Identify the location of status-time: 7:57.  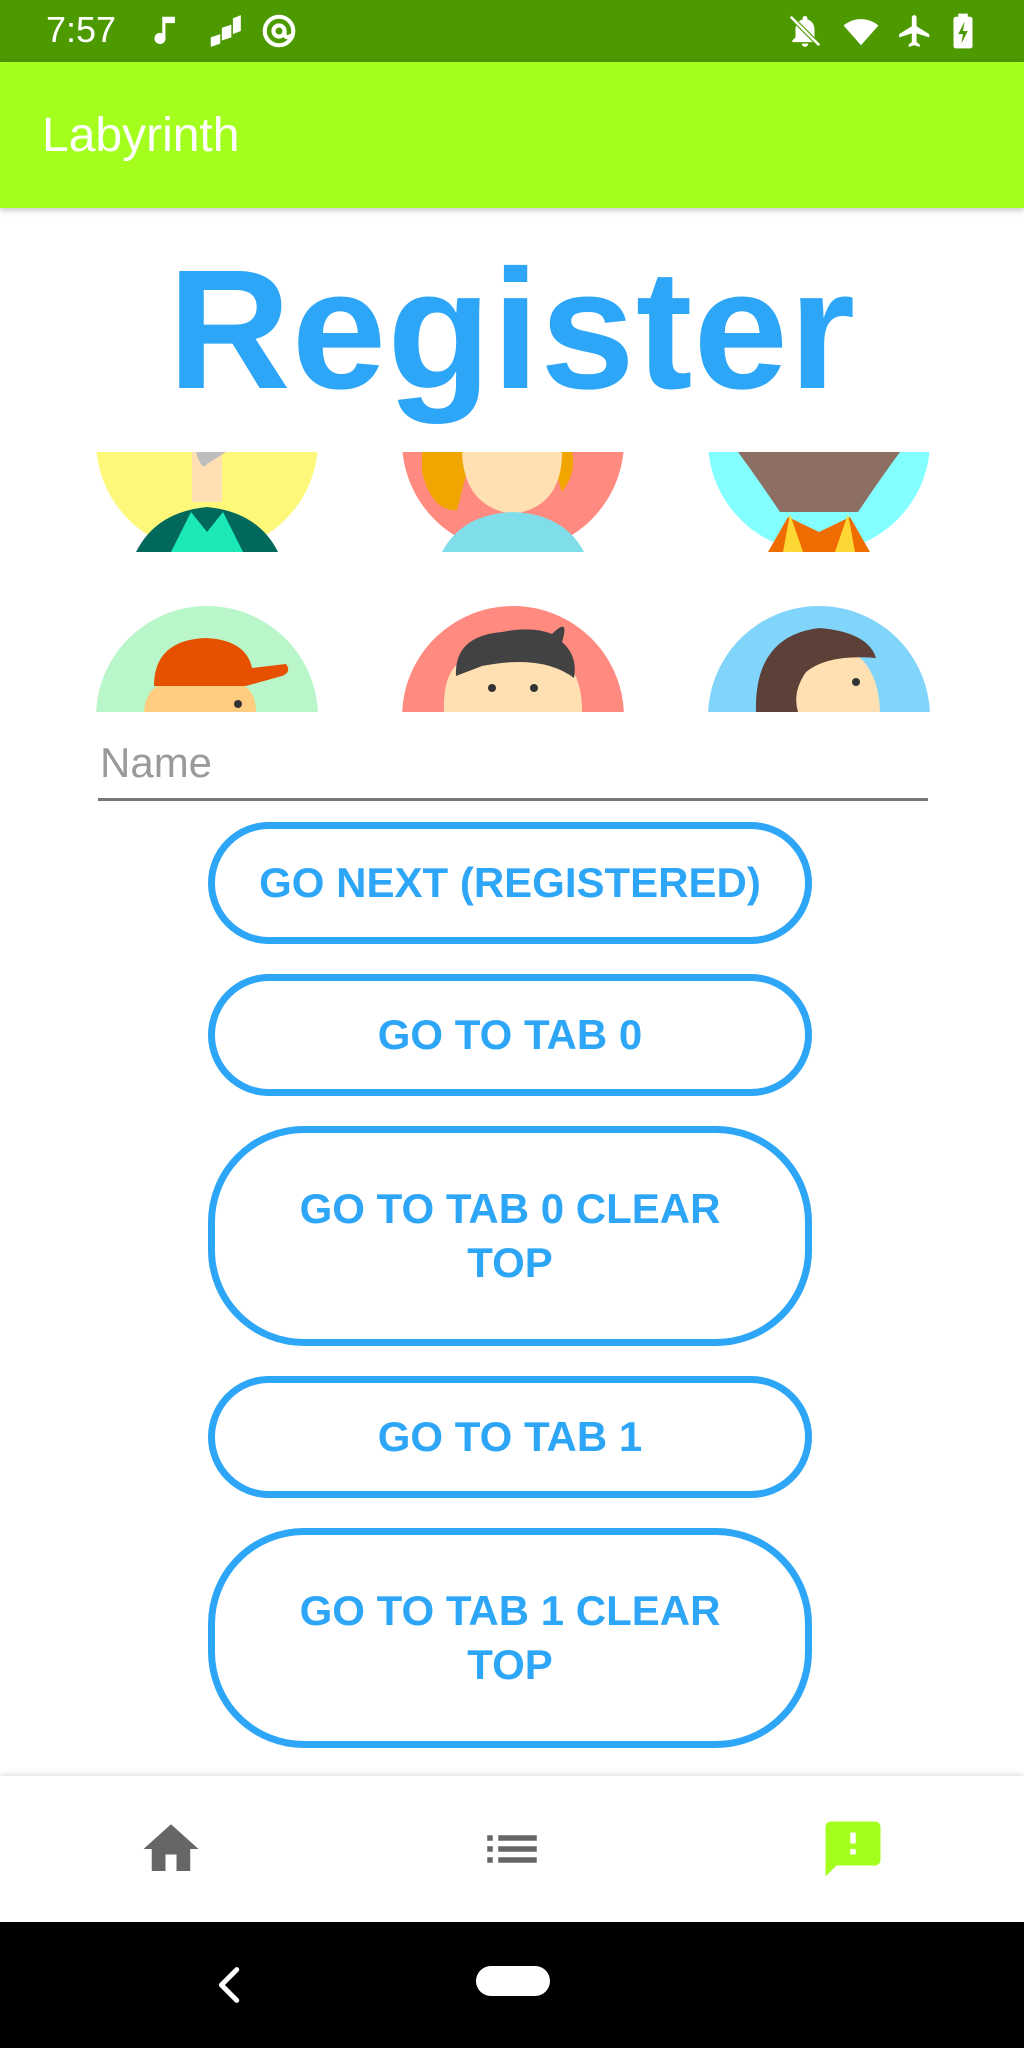
(81, 29).